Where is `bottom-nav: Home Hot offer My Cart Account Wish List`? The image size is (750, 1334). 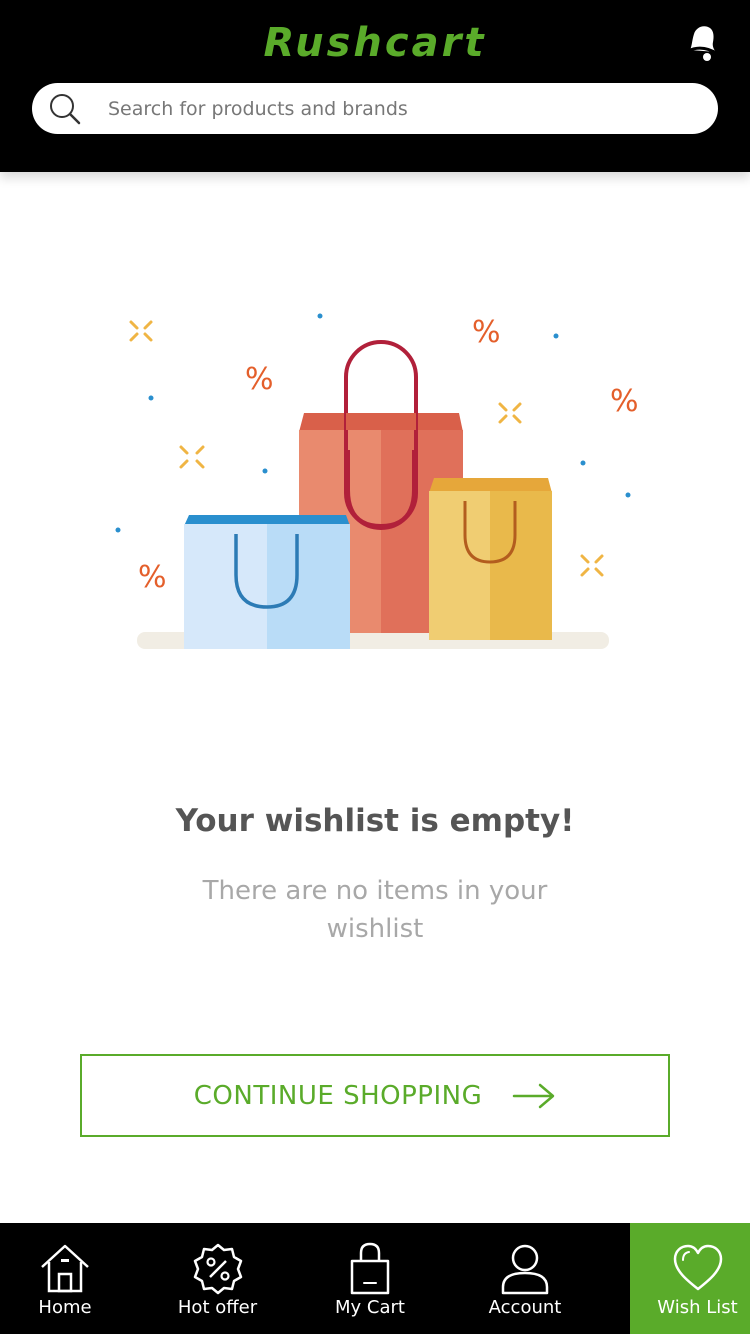
bottom-nav: Home Hot offer My Cart Account Wish List is located at coordinates (375, 1278).